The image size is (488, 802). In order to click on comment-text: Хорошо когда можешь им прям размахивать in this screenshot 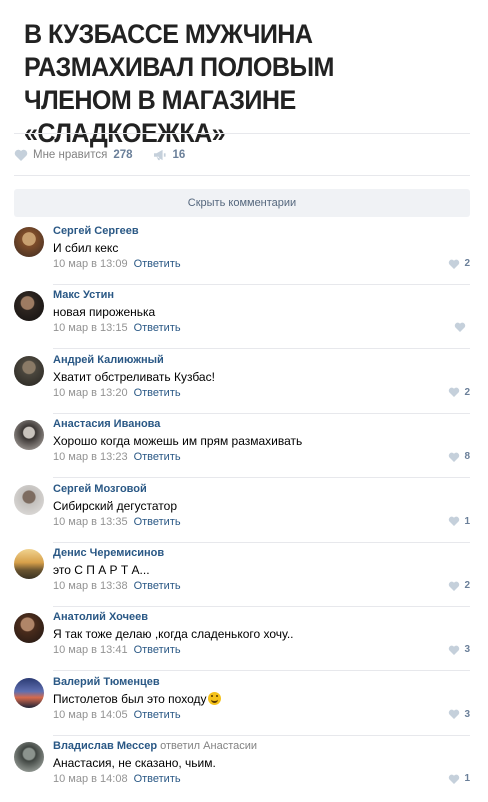, I will do `click(178, 441)`.